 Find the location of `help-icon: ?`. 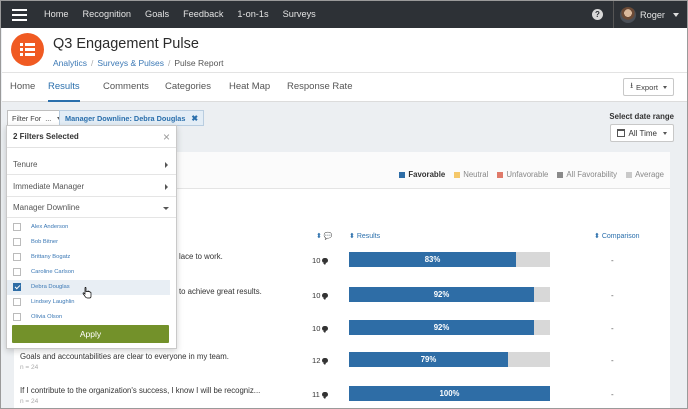

help-icon: ? is located at coordinates (597, 14).